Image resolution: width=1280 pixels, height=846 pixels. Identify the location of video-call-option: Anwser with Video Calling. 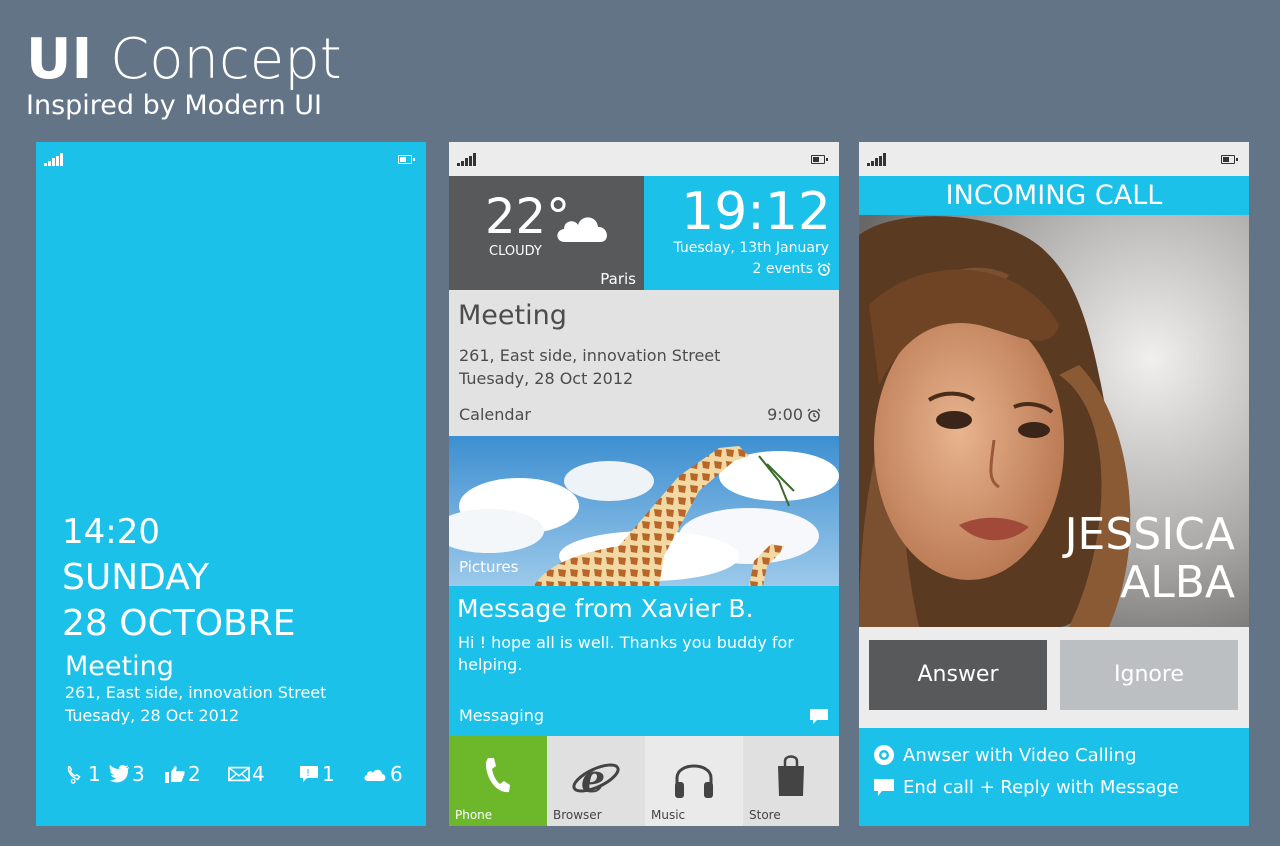
(1005, 755).